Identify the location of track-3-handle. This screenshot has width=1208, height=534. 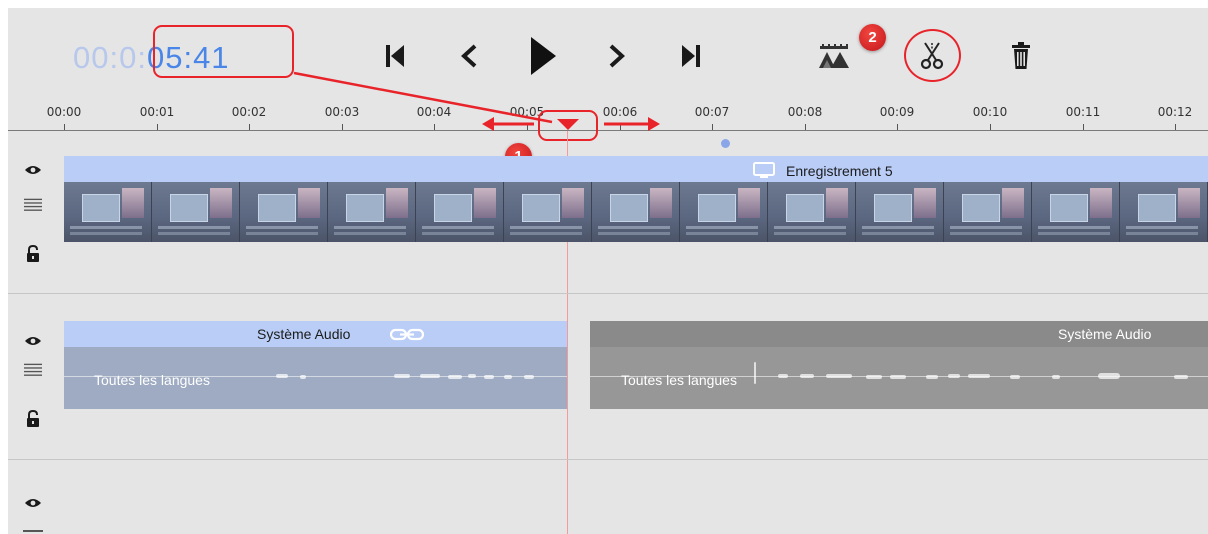
(33, 531).